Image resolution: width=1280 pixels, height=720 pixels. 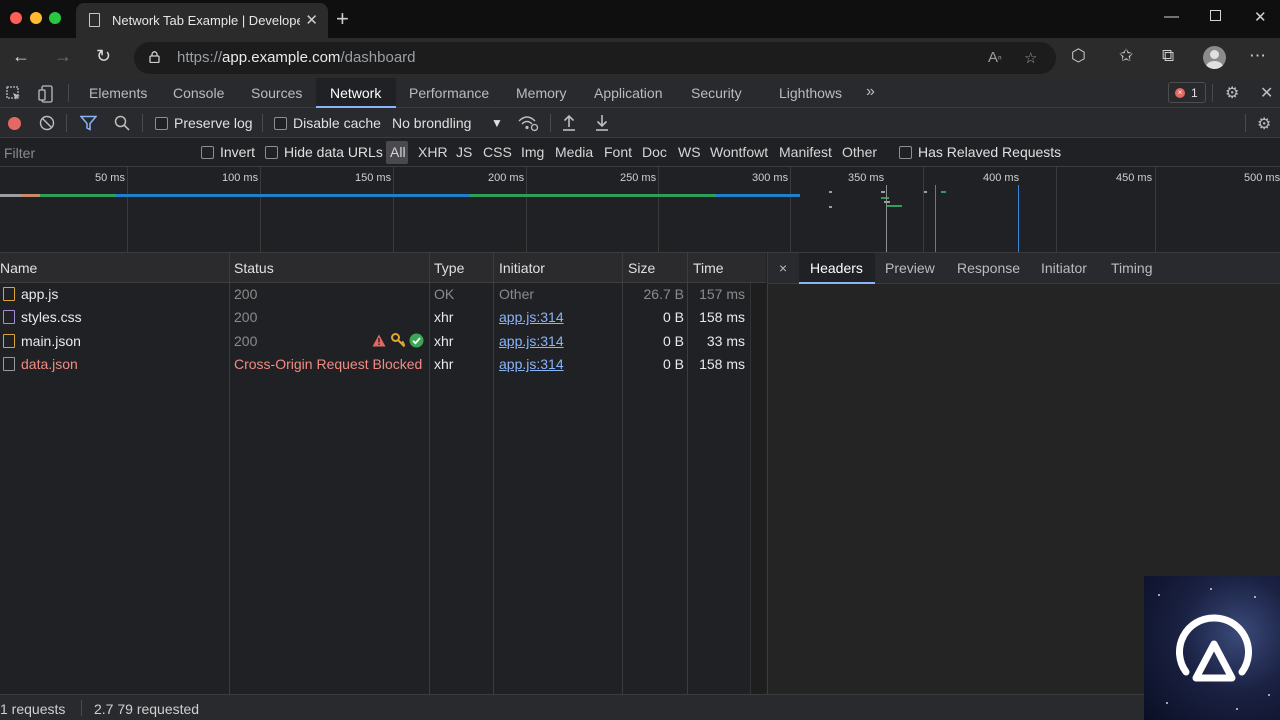 I want to click on network-settings-icon: ⚙, so click(x=1264, y=124).